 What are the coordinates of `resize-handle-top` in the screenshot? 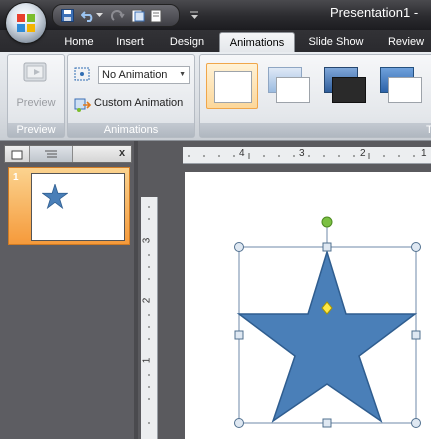 It's located at (327, 247).